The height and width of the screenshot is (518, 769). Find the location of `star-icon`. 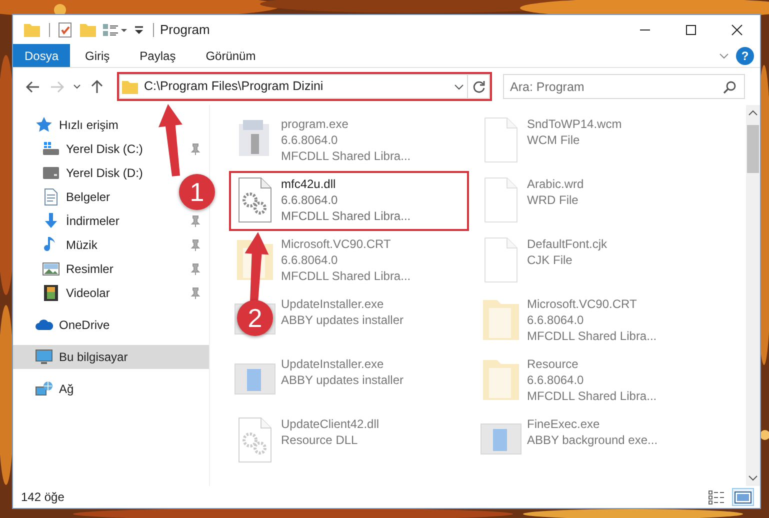

star-icon is located at coordinates (44, 125).